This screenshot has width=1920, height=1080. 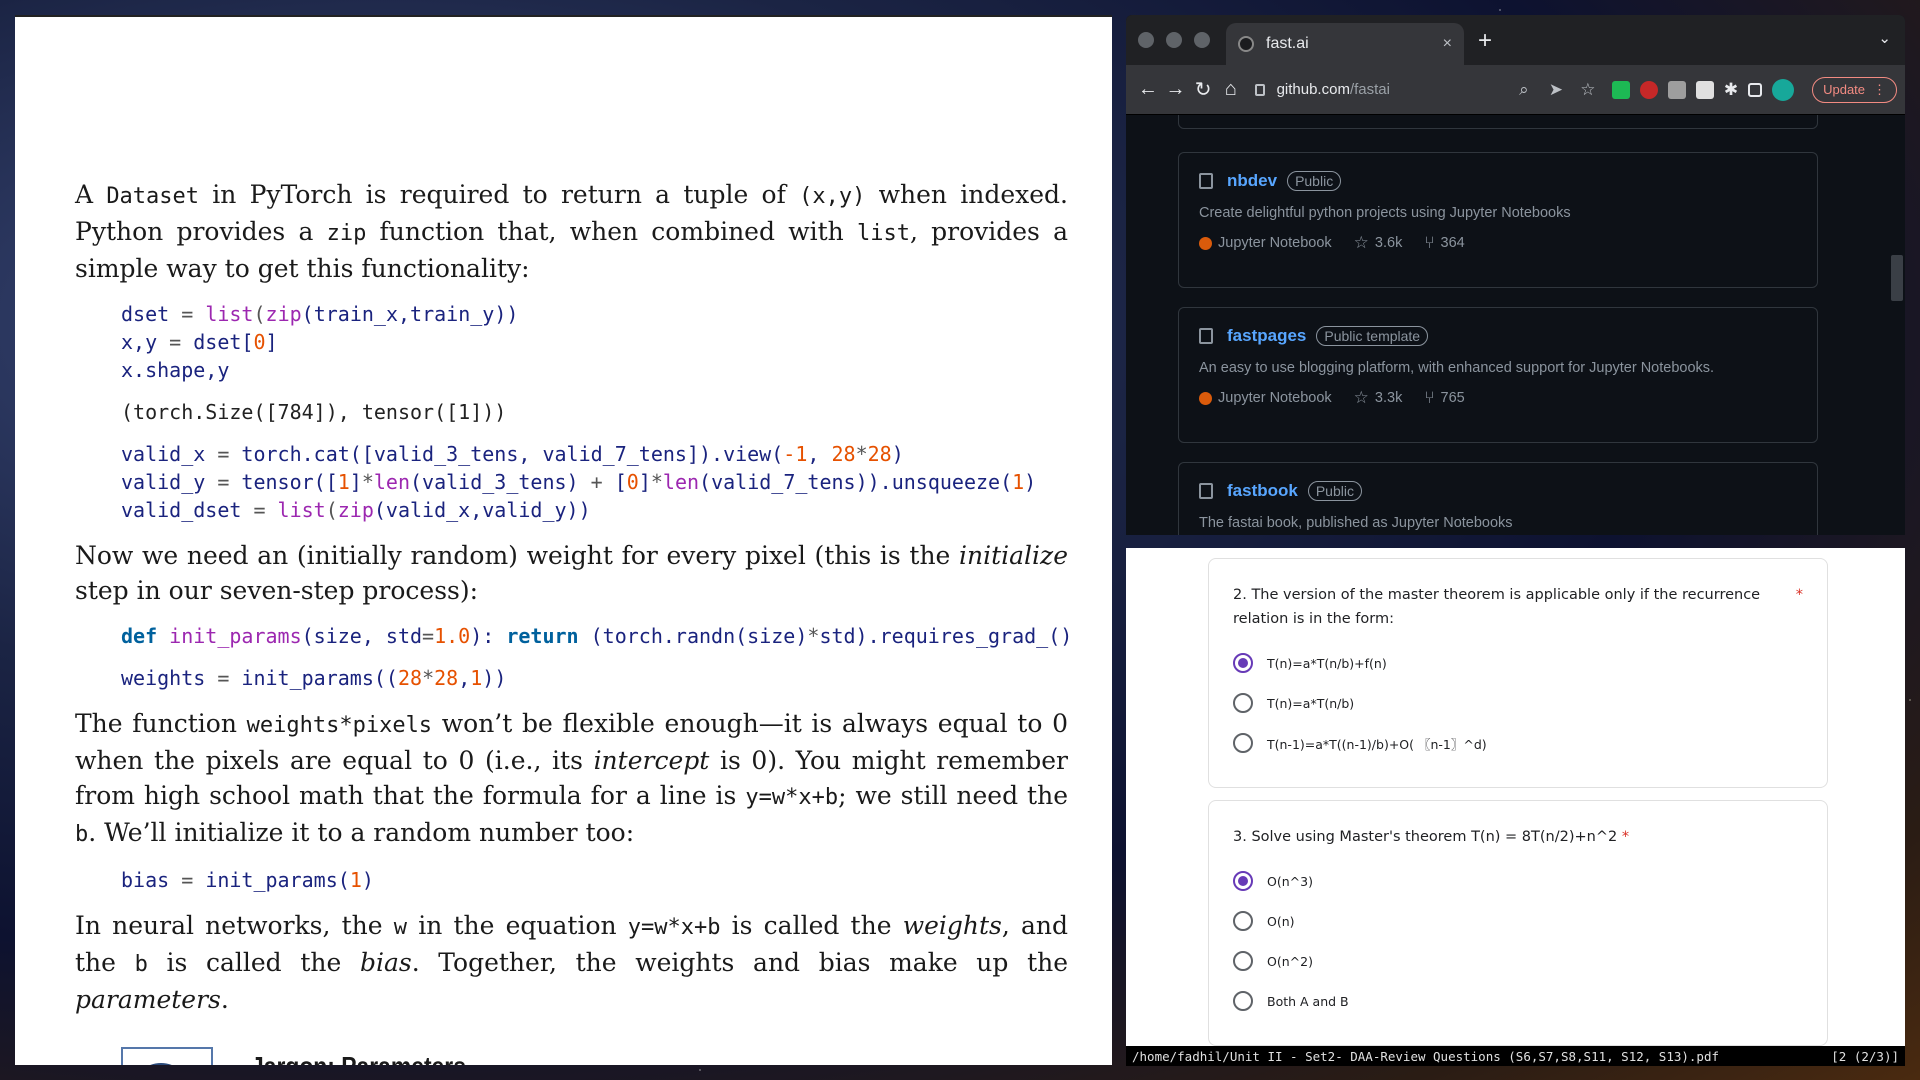 I want to click on extension-green-icon, so click(x=1620, y=89).